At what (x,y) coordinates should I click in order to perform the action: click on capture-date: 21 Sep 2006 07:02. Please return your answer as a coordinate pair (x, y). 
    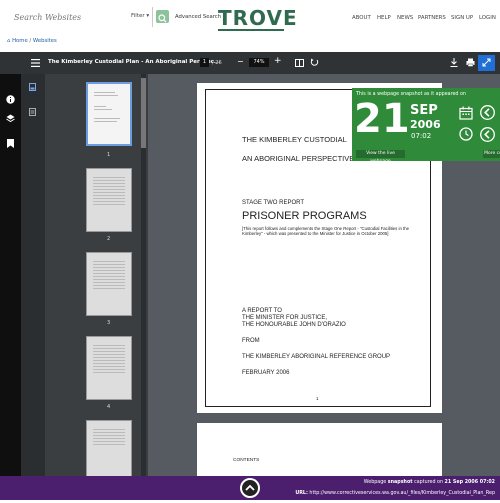
    Looking at the image, I should click on (469, 482).